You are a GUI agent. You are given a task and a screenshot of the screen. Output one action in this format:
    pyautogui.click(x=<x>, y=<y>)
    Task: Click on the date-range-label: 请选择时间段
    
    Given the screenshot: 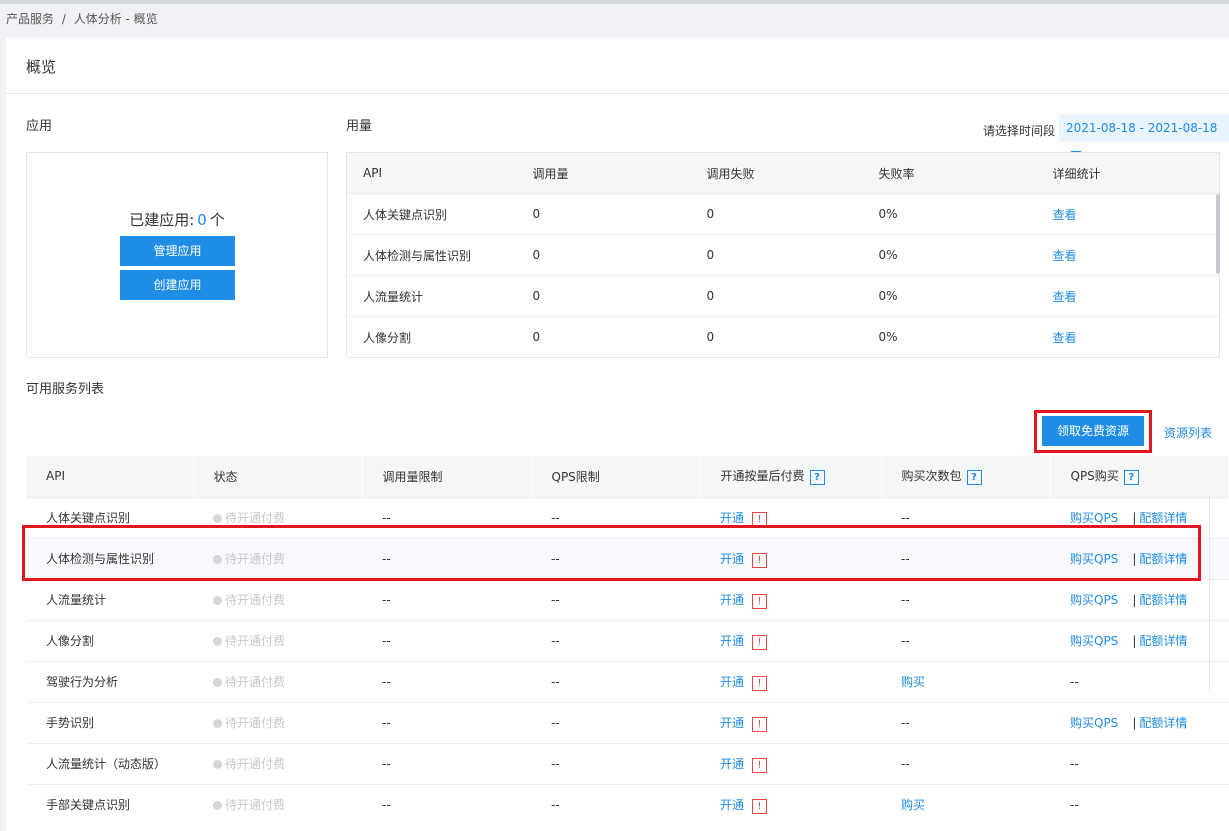 What is the action you would take?
    pyautogui.click(x=1019, y=131)
    